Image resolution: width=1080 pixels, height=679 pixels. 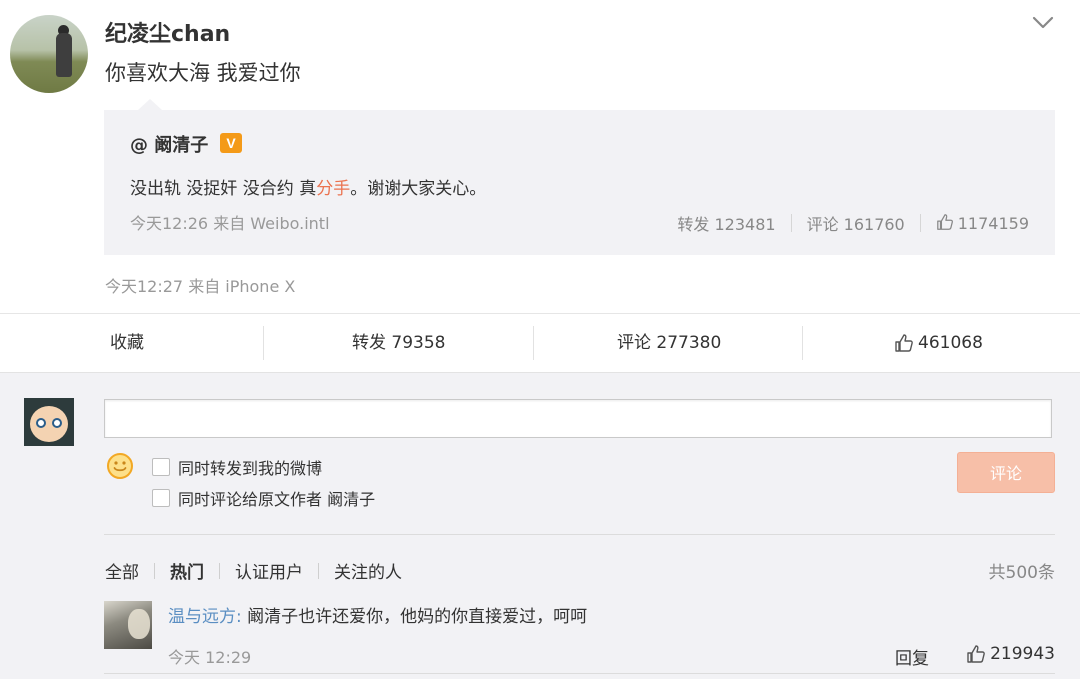 What do you see at coordinates (139, 624) in the screenshot?
I see `avatar-shape` at bounding box center [139, 624].